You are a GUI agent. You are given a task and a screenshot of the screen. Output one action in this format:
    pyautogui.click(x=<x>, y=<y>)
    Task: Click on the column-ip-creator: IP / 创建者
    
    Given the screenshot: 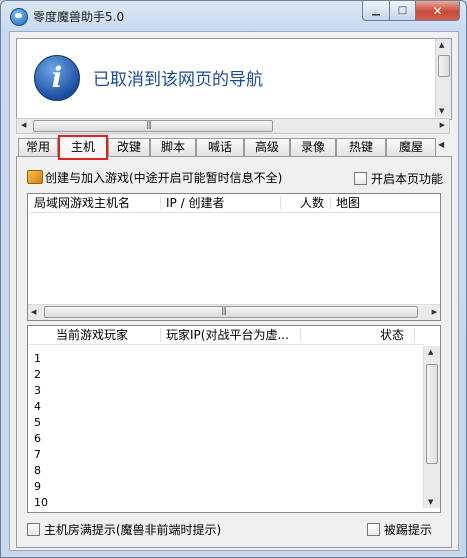 What is the action you would take?
    pyautogui.click(x=195, y=203)
    